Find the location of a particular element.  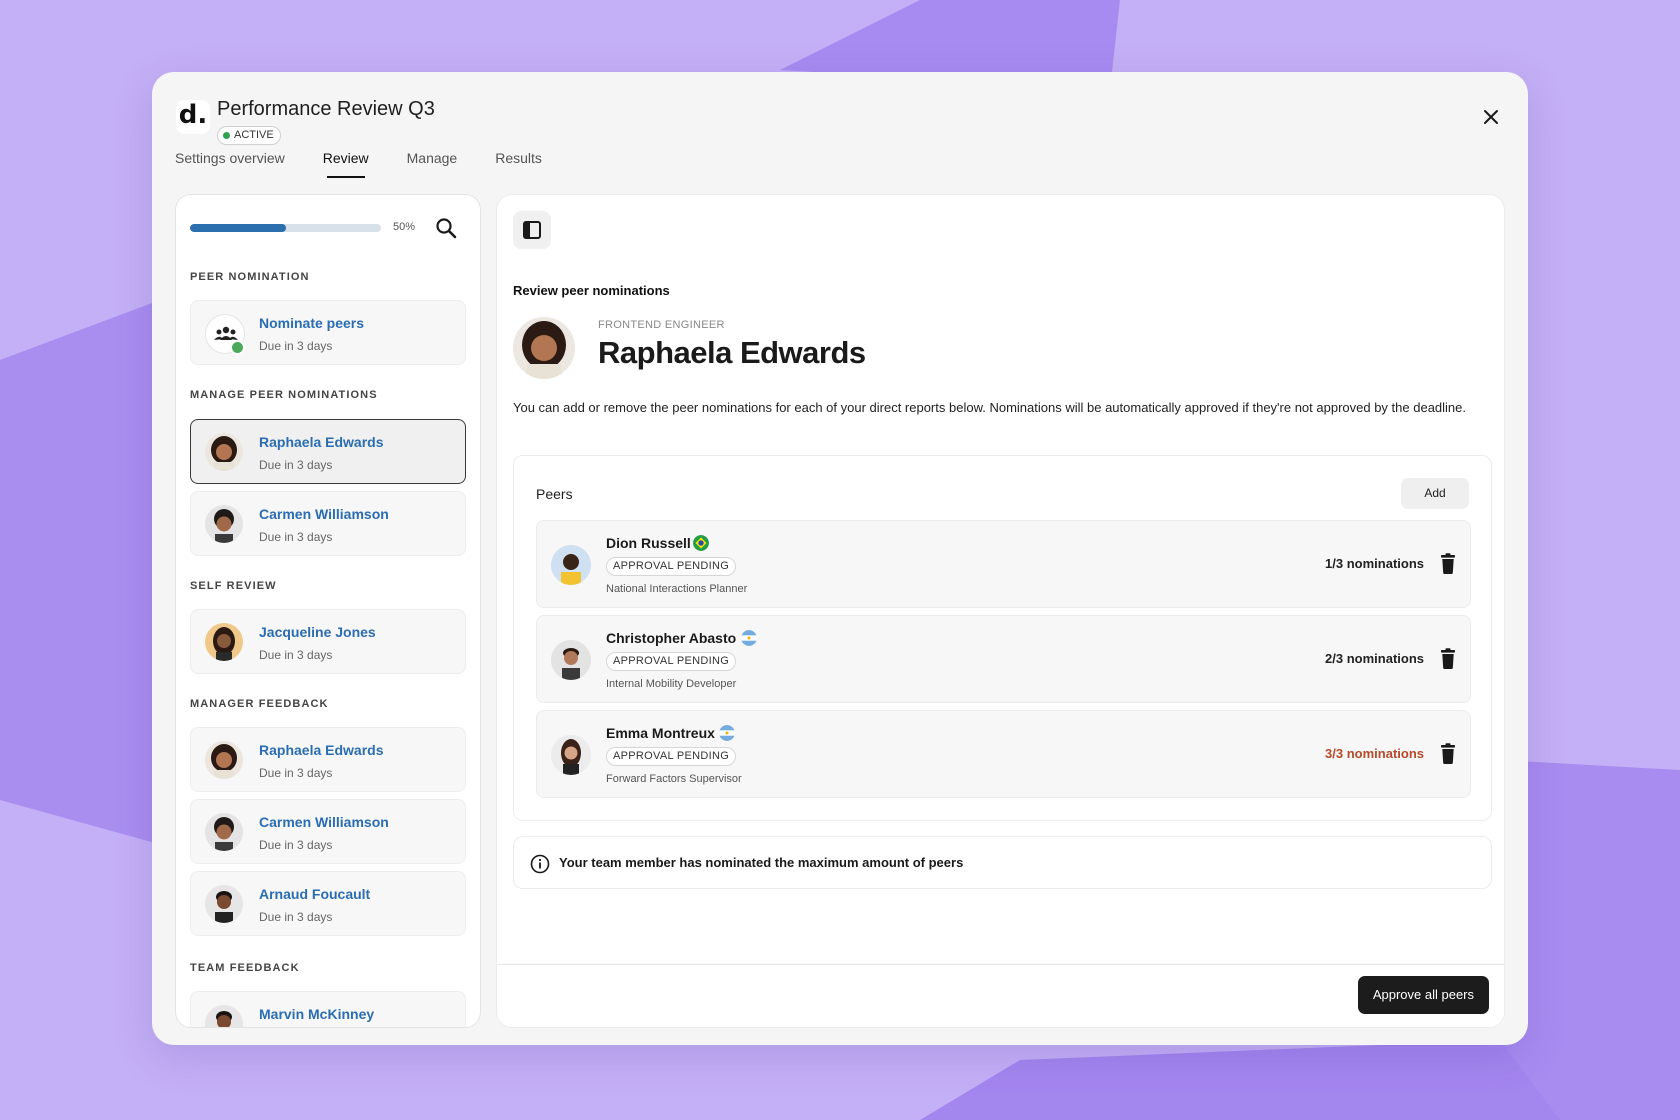

sidebar-item-jacqueline-jones: Jacqueline Jones Due in 3 days is located at coordinates (328, 641).